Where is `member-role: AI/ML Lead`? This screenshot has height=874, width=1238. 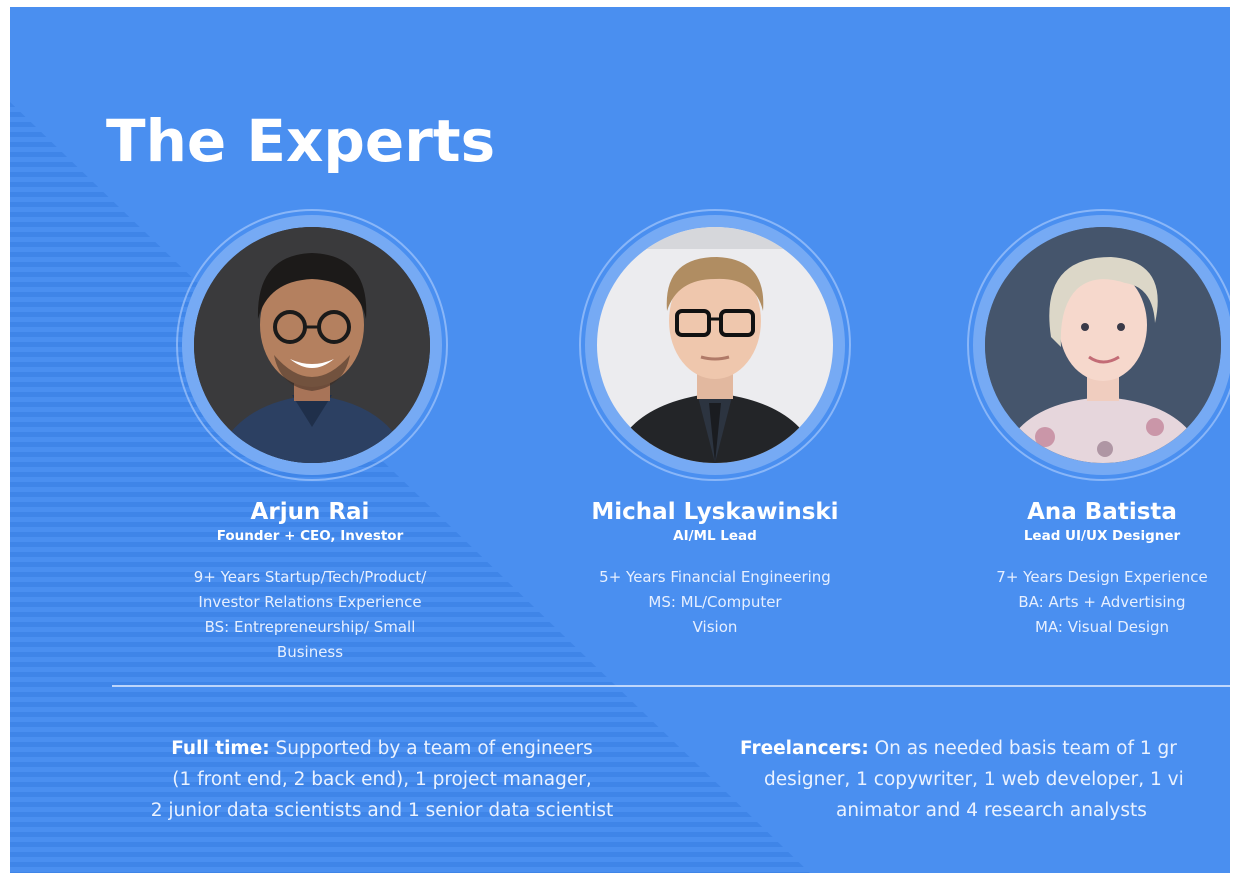 member-role: AI/ML Lead is located at coordinates (715, 536).